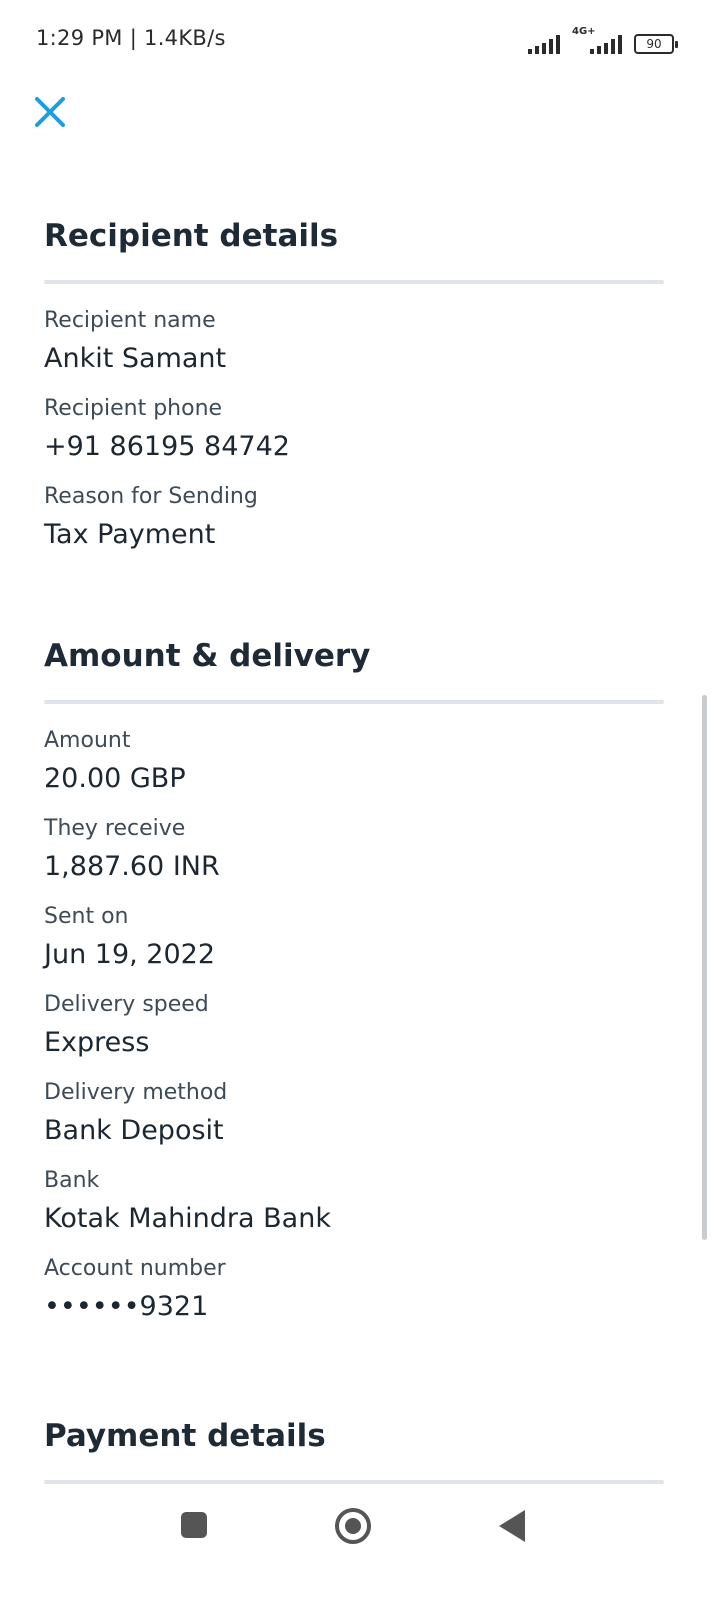 This screenshot has height=1600, width=720. I want to click on field-bank: Bank Kotak Mahindra Bank, so click(354, 1201).